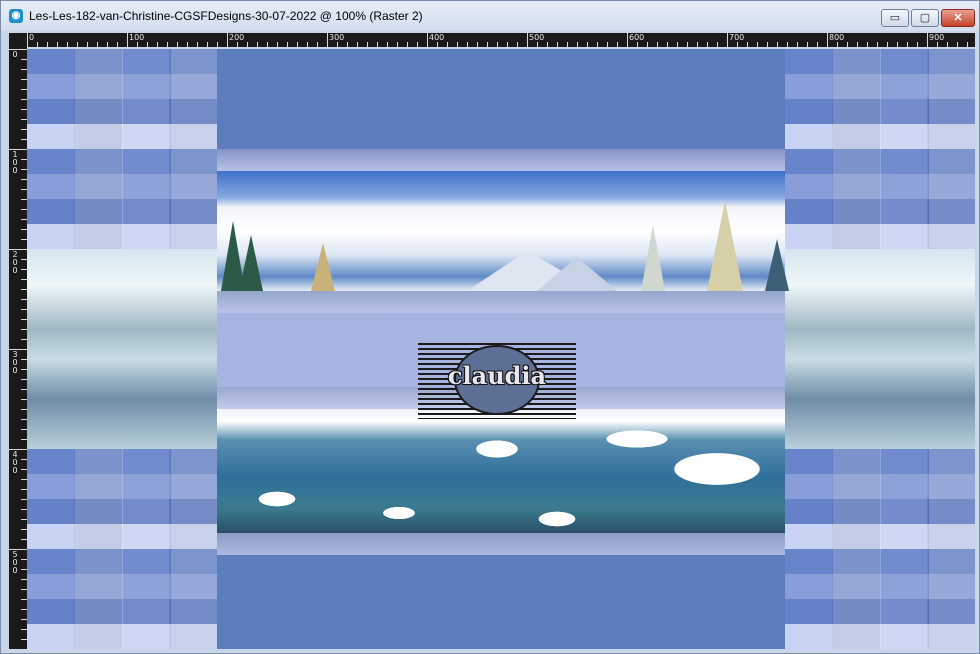  What do you see at coordinates (501, 471) in the screenshot?
I see `snowy-river-image` at bounding box center [501, 471].